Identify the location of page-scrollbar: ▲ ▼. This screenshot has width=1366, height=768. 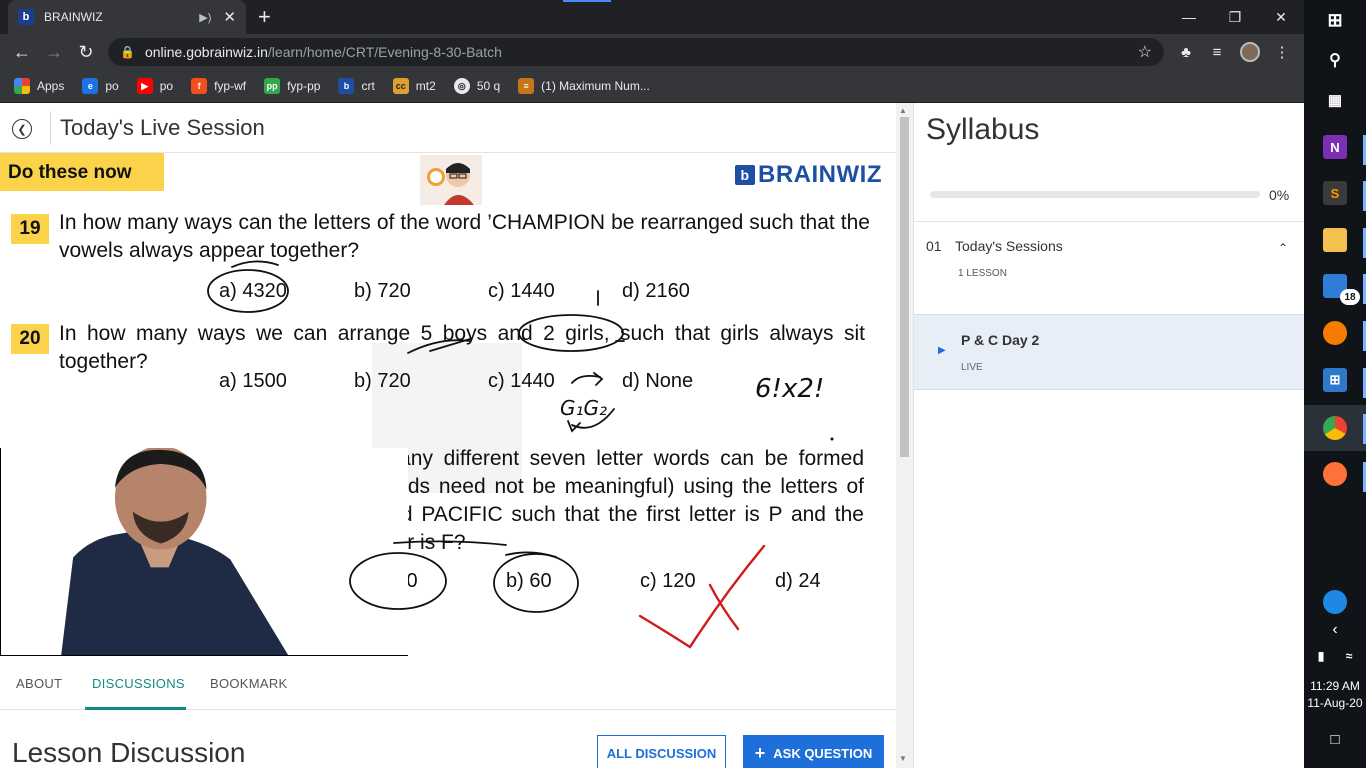
(904, 435).